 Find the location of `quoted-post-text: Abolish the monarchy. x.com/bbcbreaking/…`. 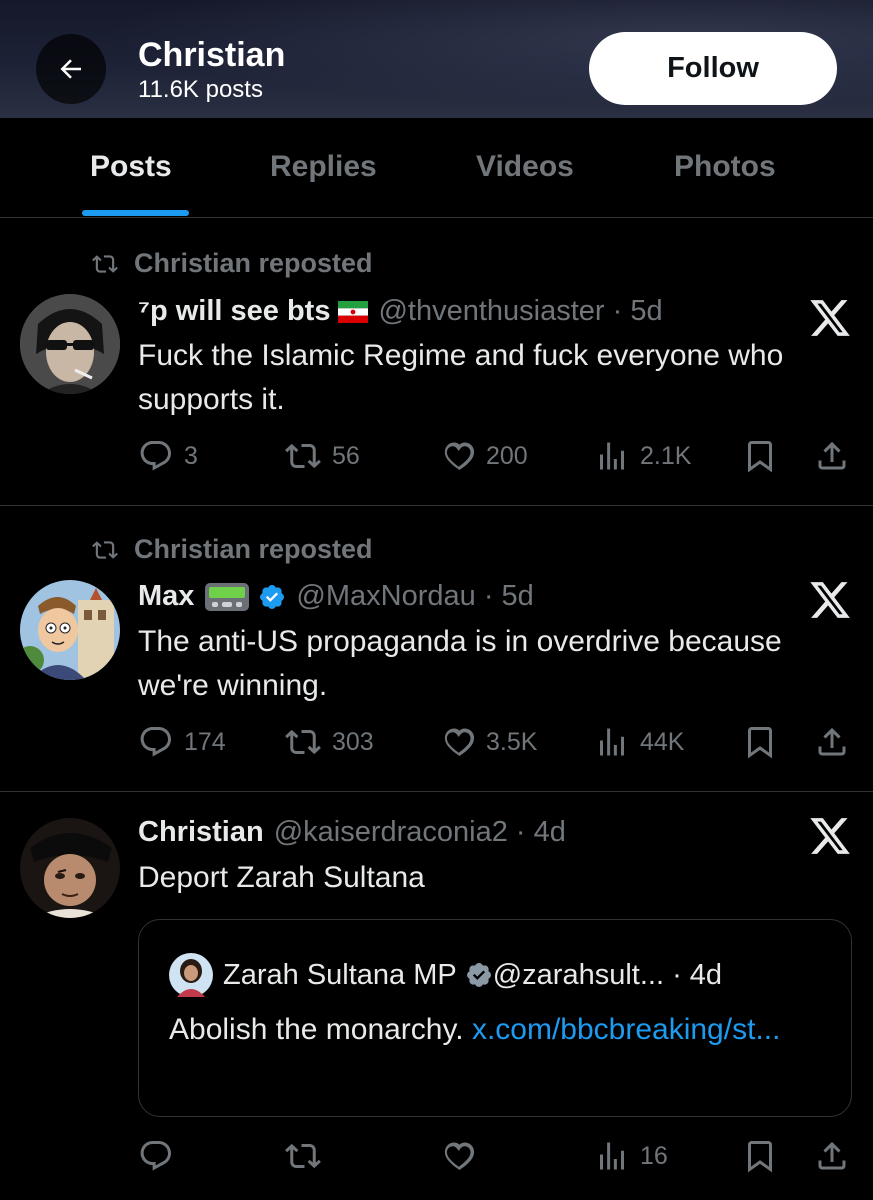

quoted-post-text: Abolish the monarchy. x.com/bbcbreaking/… is located at coordinates (499, 1030).